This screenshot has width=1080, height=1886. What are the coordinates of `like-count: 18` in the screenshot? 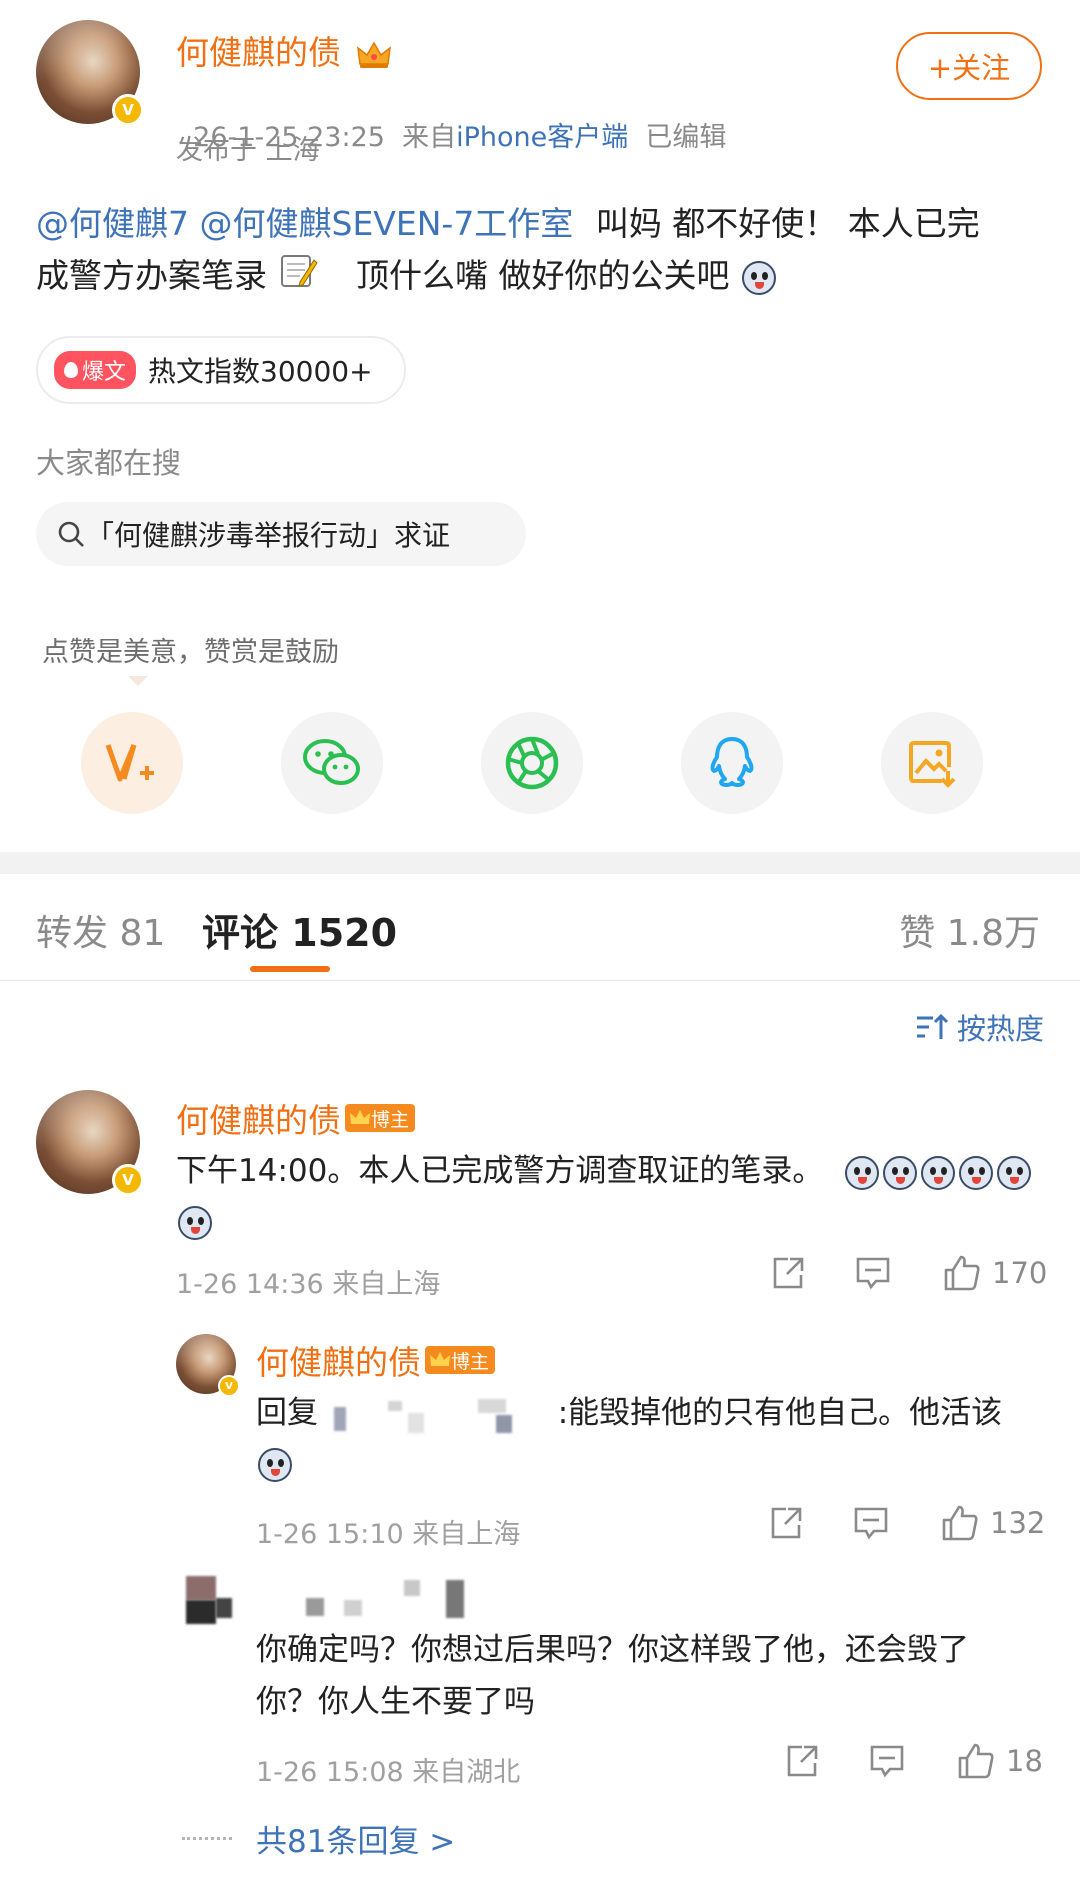 It's located at (1024, 1761).